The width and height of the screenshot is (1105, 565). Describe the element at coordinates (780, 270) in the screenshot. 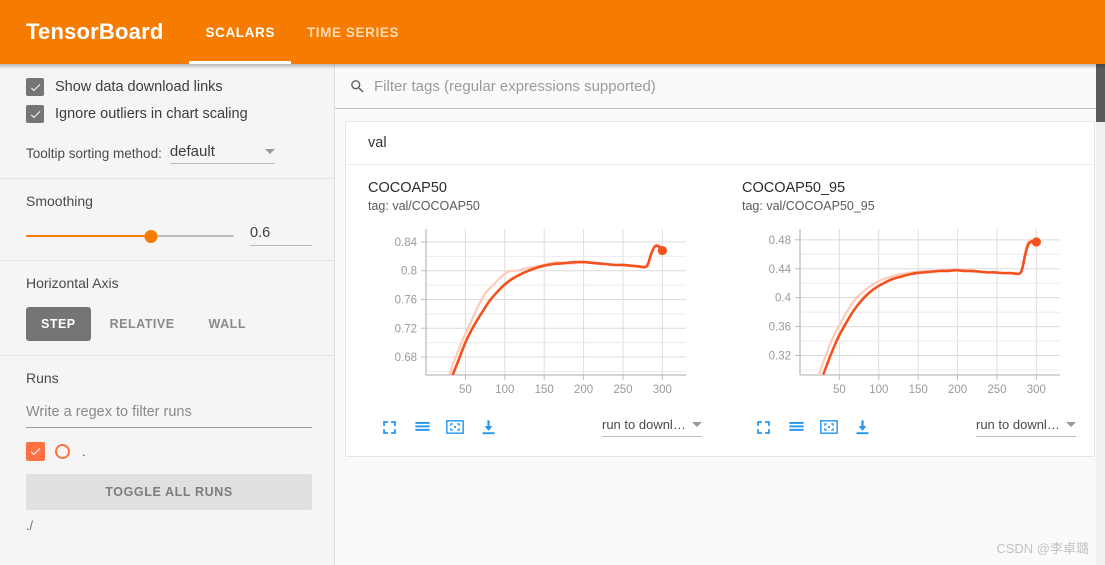

I see `svg-text: 0.44` at that location.